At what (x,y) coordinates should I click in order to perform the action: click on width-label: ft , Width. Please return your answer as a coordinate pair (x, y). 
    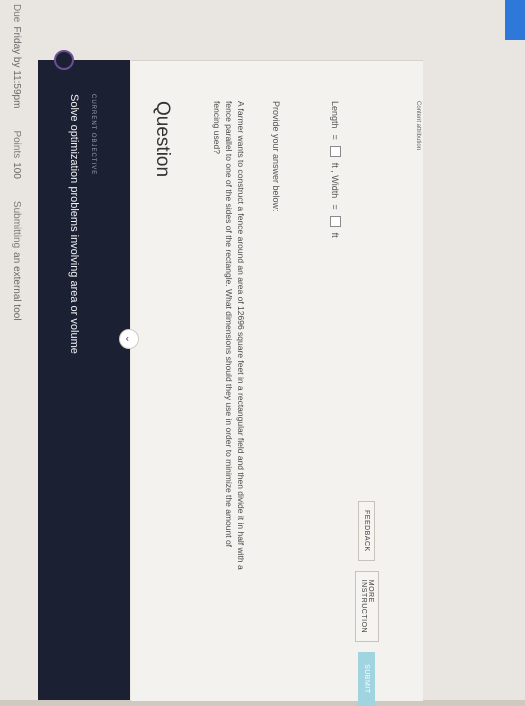
    Looking at the image, I should click on (335, 180).